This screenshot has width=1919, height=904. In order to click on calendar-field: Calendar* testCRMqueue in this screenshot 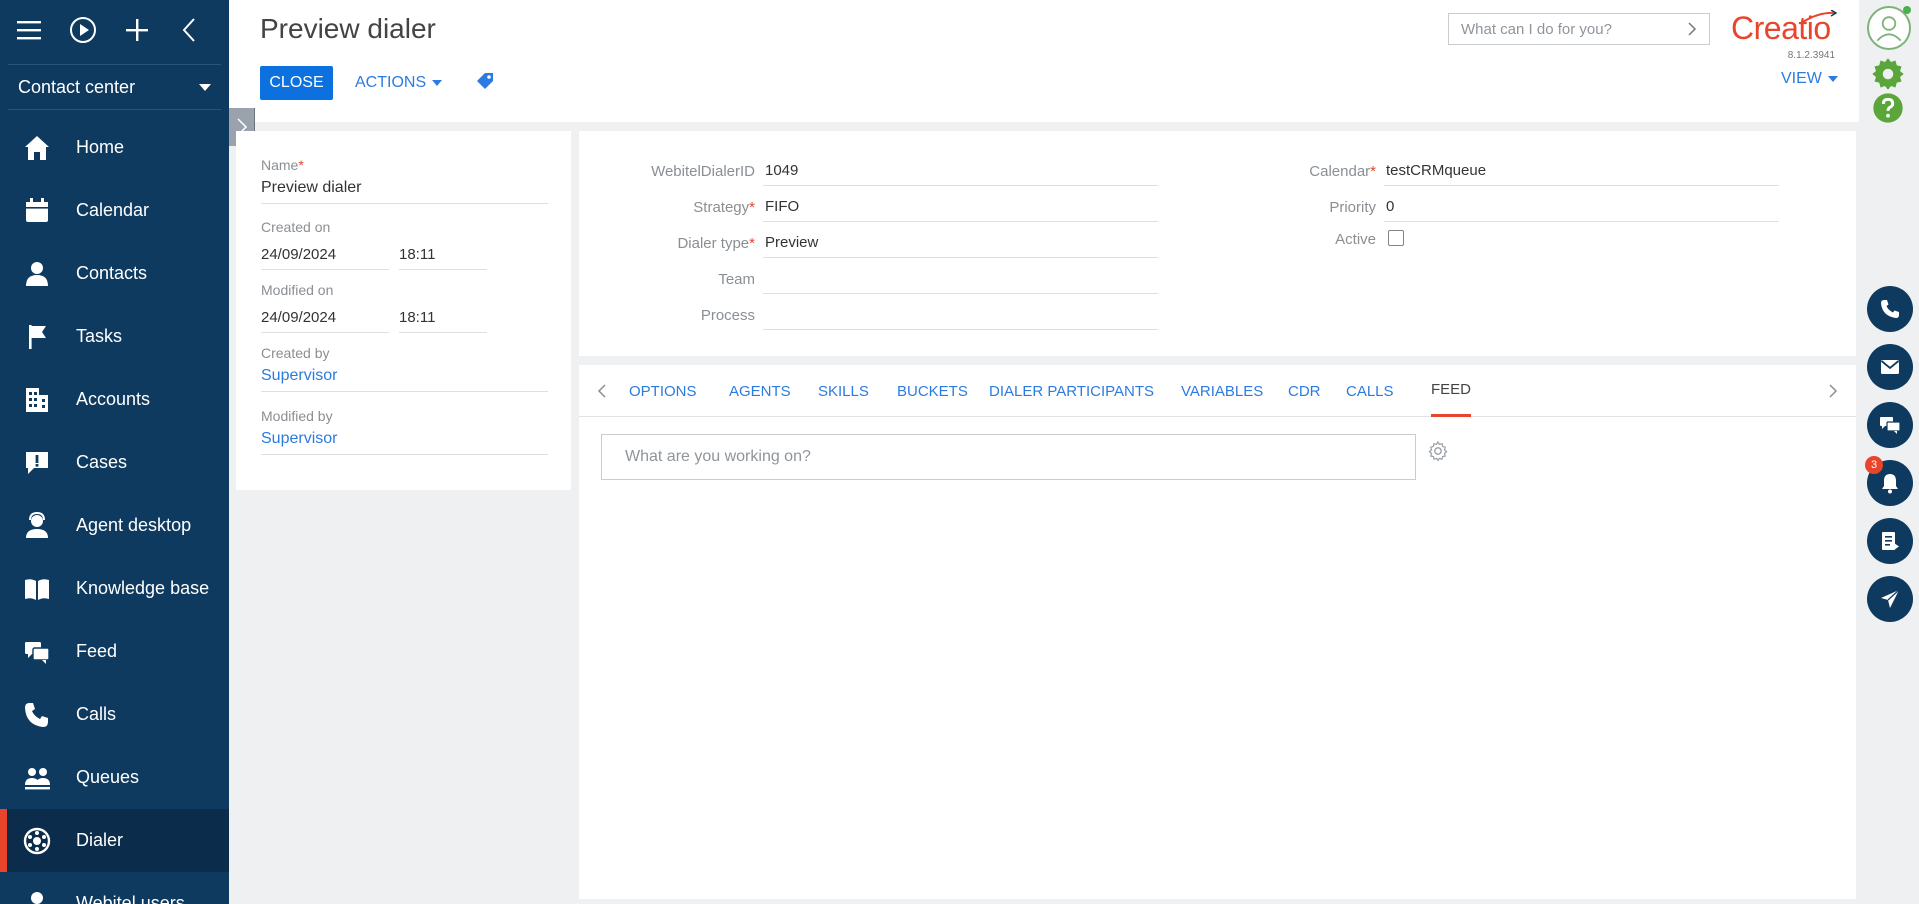, I will do `click(1489, 172)`.